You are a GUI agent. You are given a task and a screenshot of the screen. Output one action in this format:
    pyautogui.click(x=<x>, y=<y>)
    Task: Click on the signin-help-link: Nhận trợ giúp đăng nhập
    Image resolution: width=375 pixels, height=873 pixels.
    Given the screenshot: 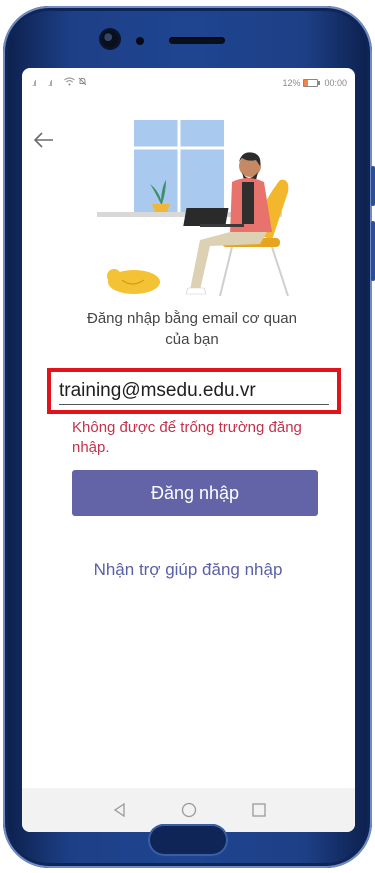 What is the action you would take?
    pyautogui.click(x=188, y=570)
    